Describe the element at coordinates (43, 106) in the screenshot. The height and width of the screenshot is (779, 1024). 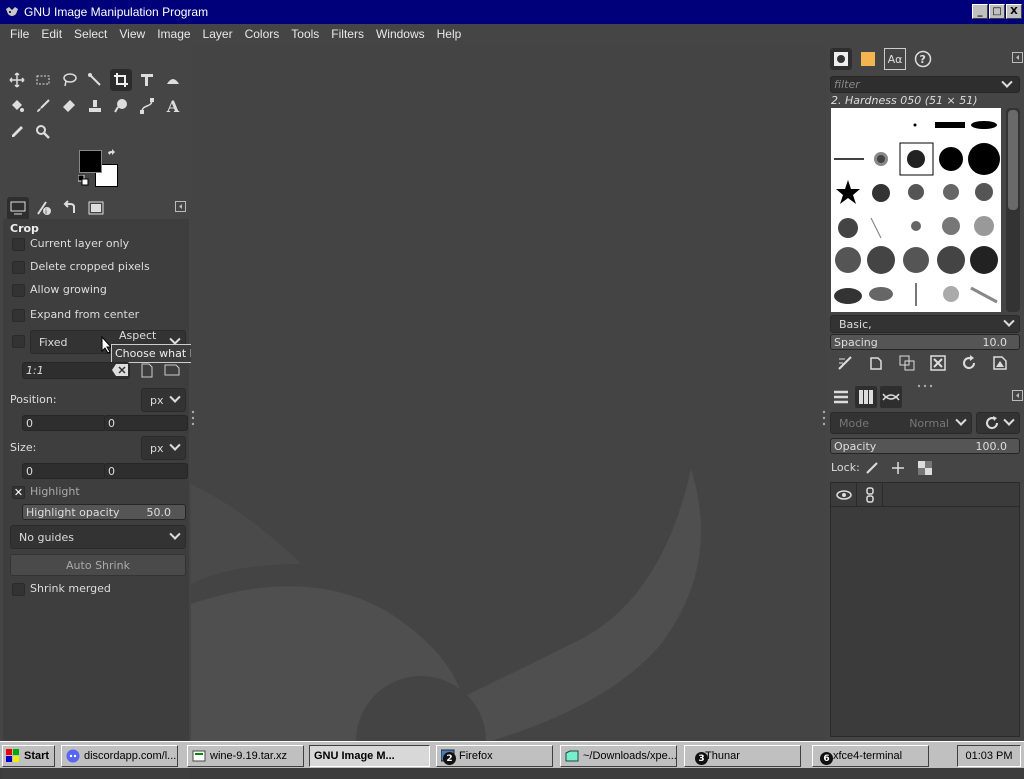
I see `paintbrush-icon` at that location.